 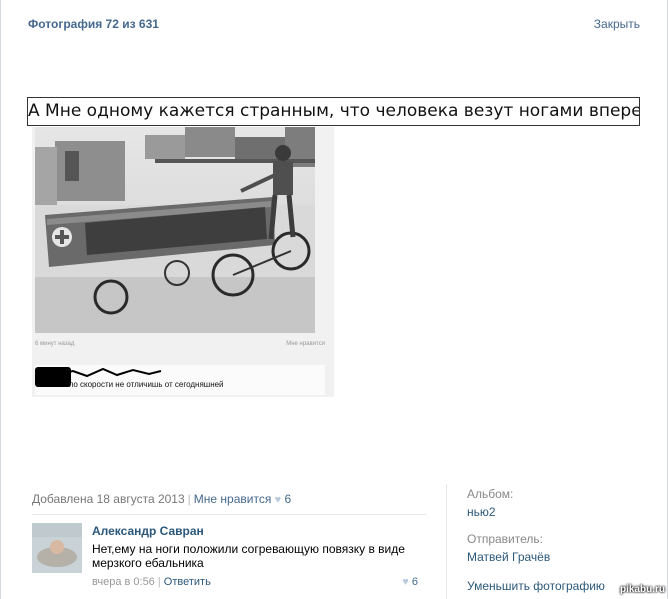 What do you see at coordinates (481, 512) in the screenshot?
I see `album-link: нью2` at bounding box center [481, 512].